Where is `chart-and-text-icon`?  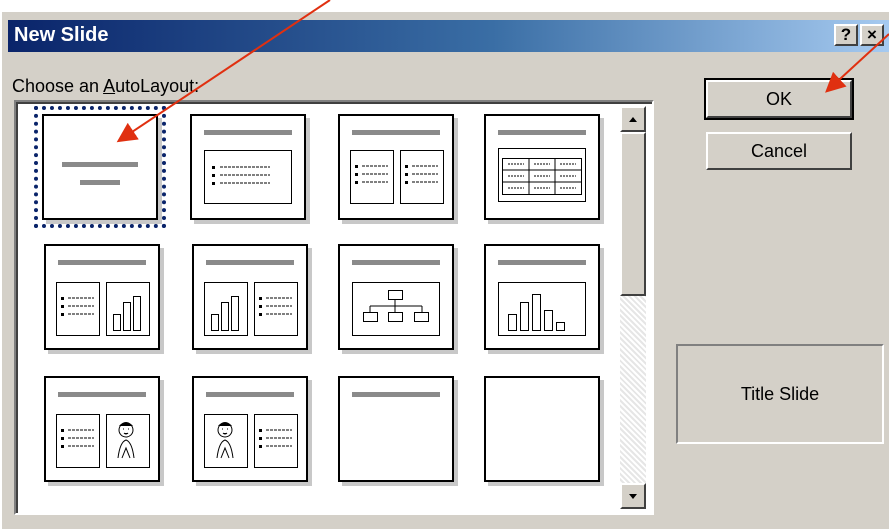
chart-and-text-icon is located at coordinates (251, 309).